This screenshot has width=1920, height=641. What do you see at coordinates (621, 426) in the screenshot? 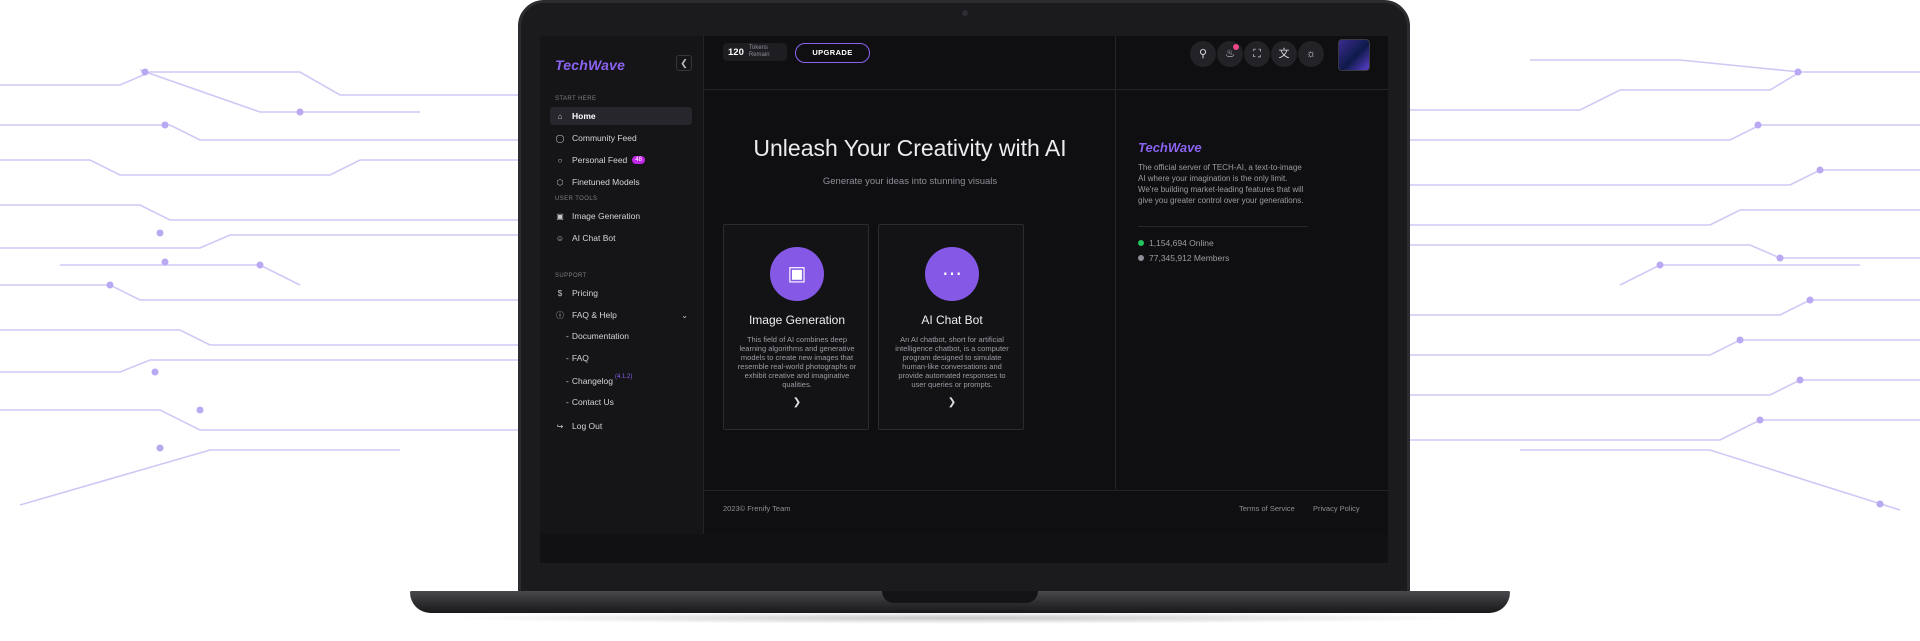
I see `sidebar-item-log-out: ↪ Log Out` at bounding box center [621, 426].